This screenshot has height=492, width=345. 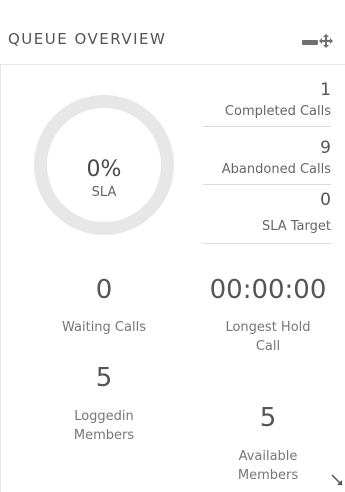 What do you see at coordinates (267, 126) in the screenshot?
I see `completed-calls-divider` at bounding box center [267, 126].